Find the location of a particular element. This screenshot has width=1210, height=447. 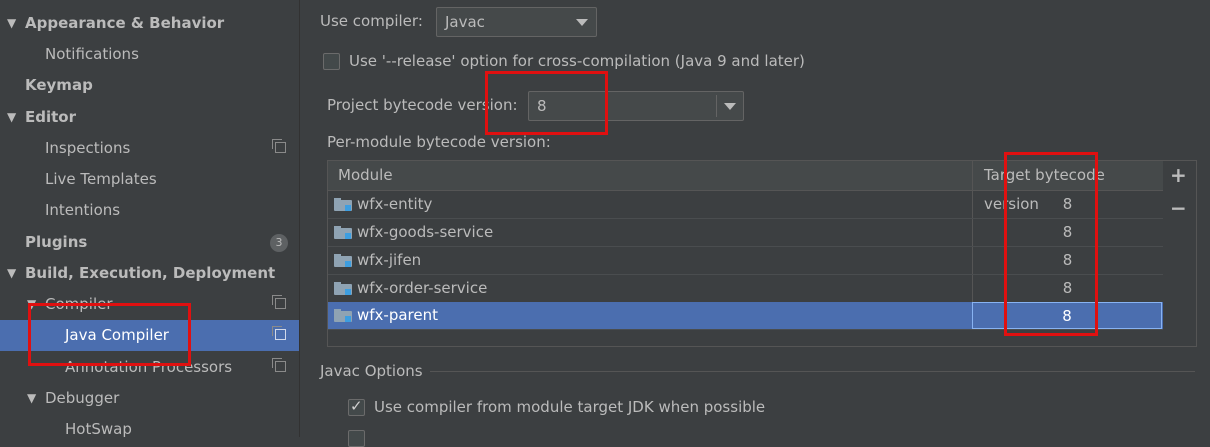

javac-options-title: Javac Options is located at coordinates (371, 371).